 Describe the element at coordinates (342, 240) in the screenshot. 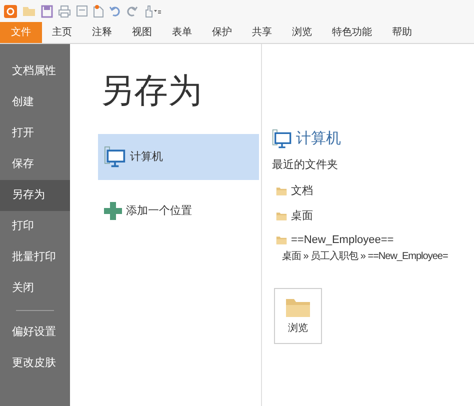

I see `folder-name: ==New_Employee==` at that location.